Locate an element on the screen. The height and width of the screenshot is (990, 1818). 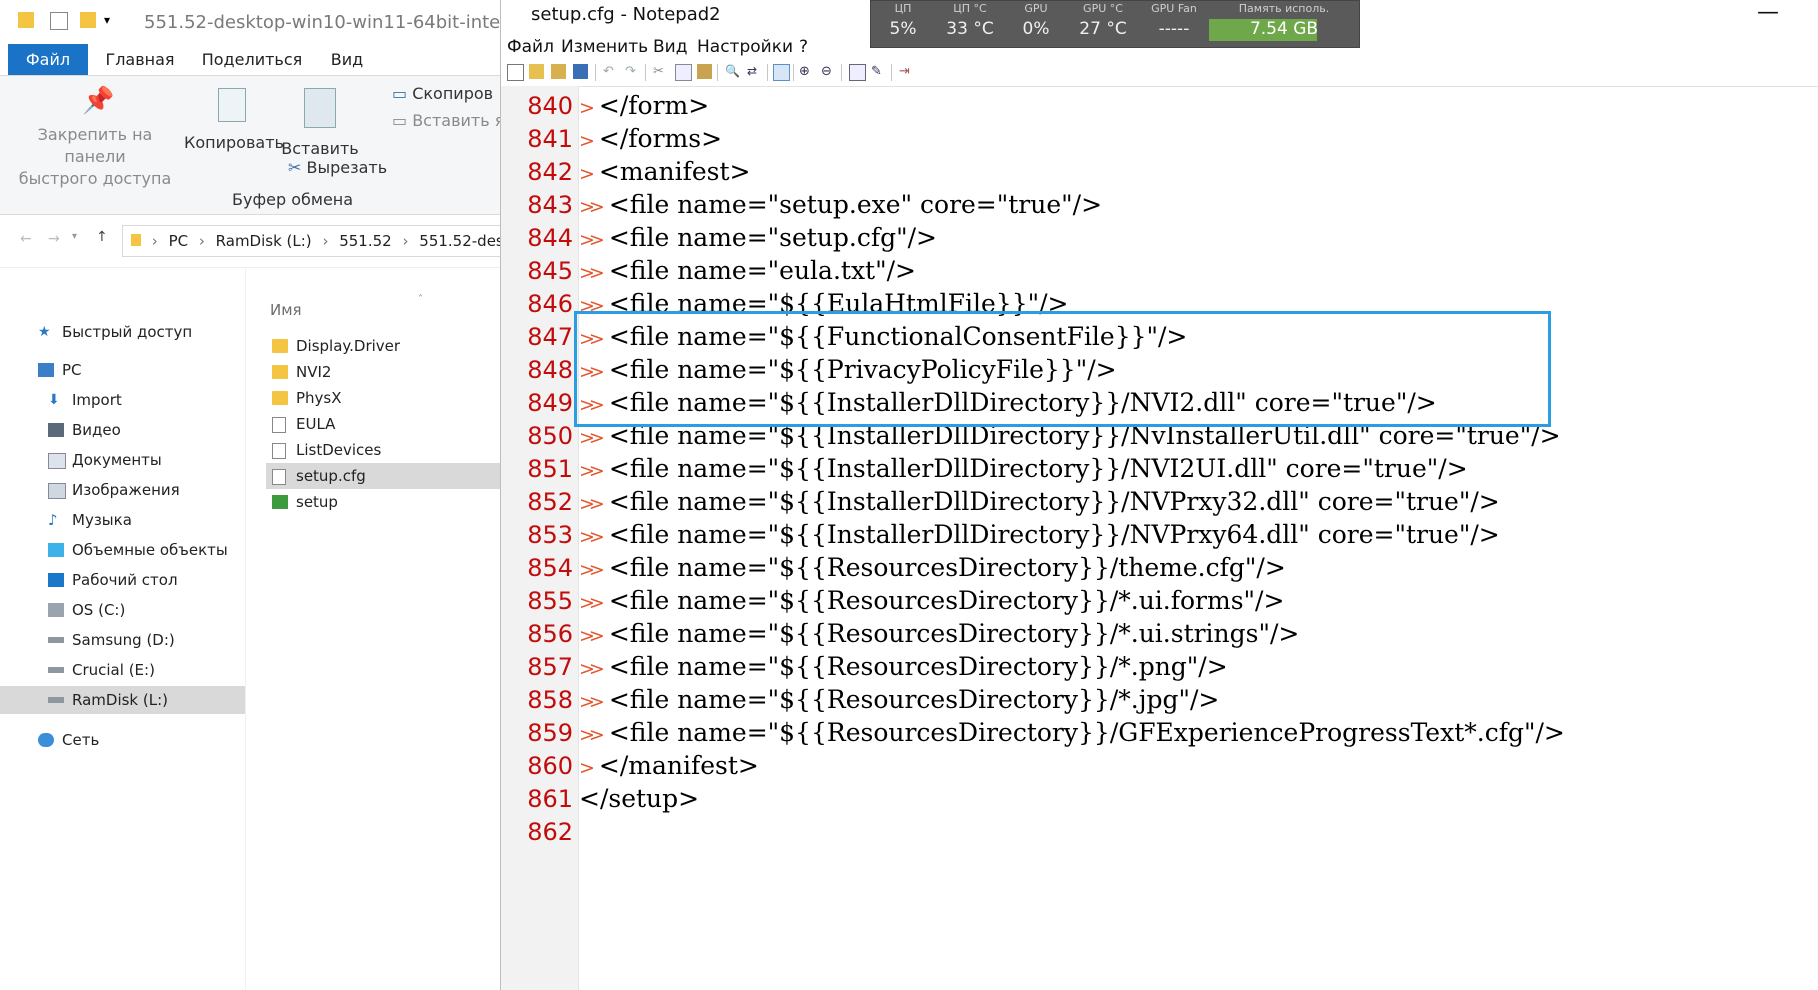
monitor-cell: ЦП 5% is located at coordinates (903, 24).